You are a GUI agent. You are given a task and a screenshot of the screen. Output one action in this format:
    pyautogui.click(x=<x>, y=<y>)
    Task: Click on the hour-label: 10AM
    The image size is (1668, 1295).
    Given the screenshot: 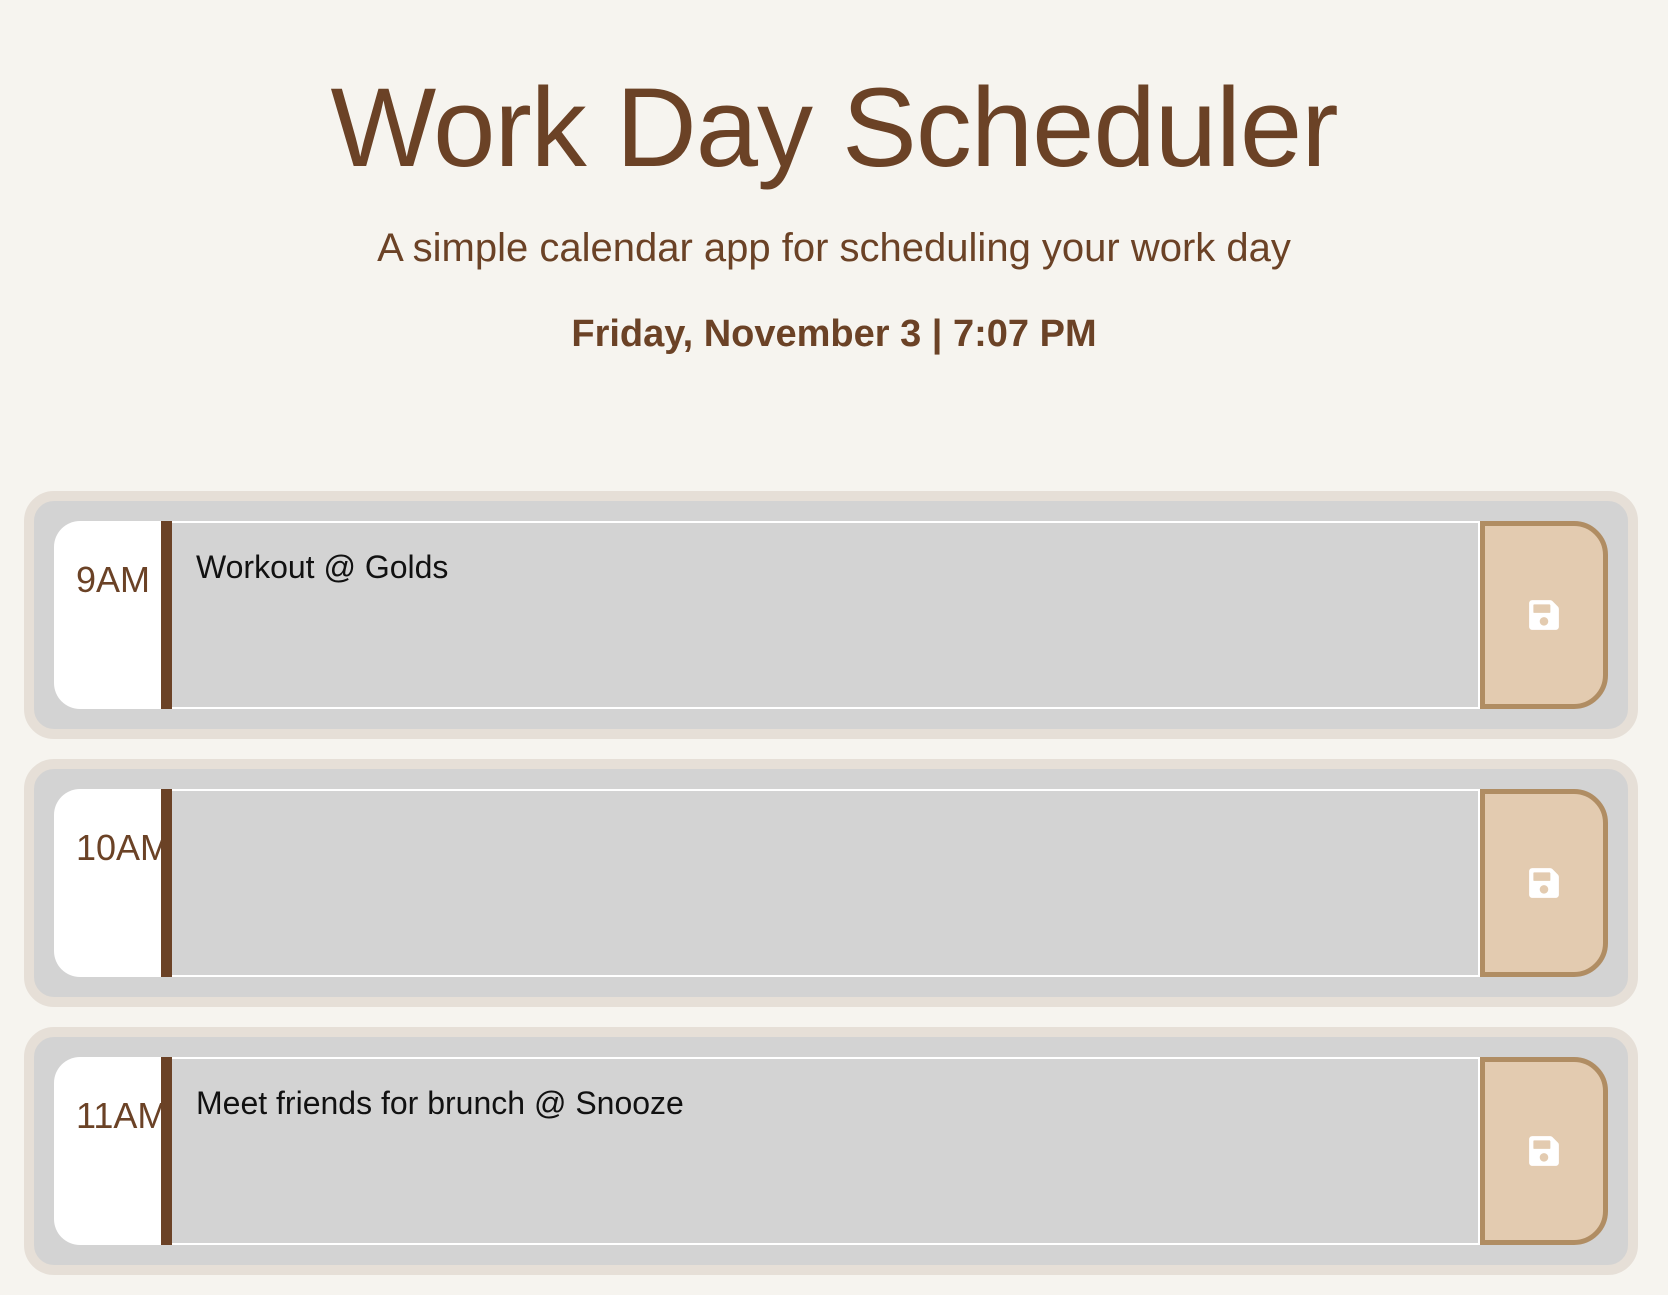 What is the action you would take?
    pyautogui.click(x=113, y=883)
    